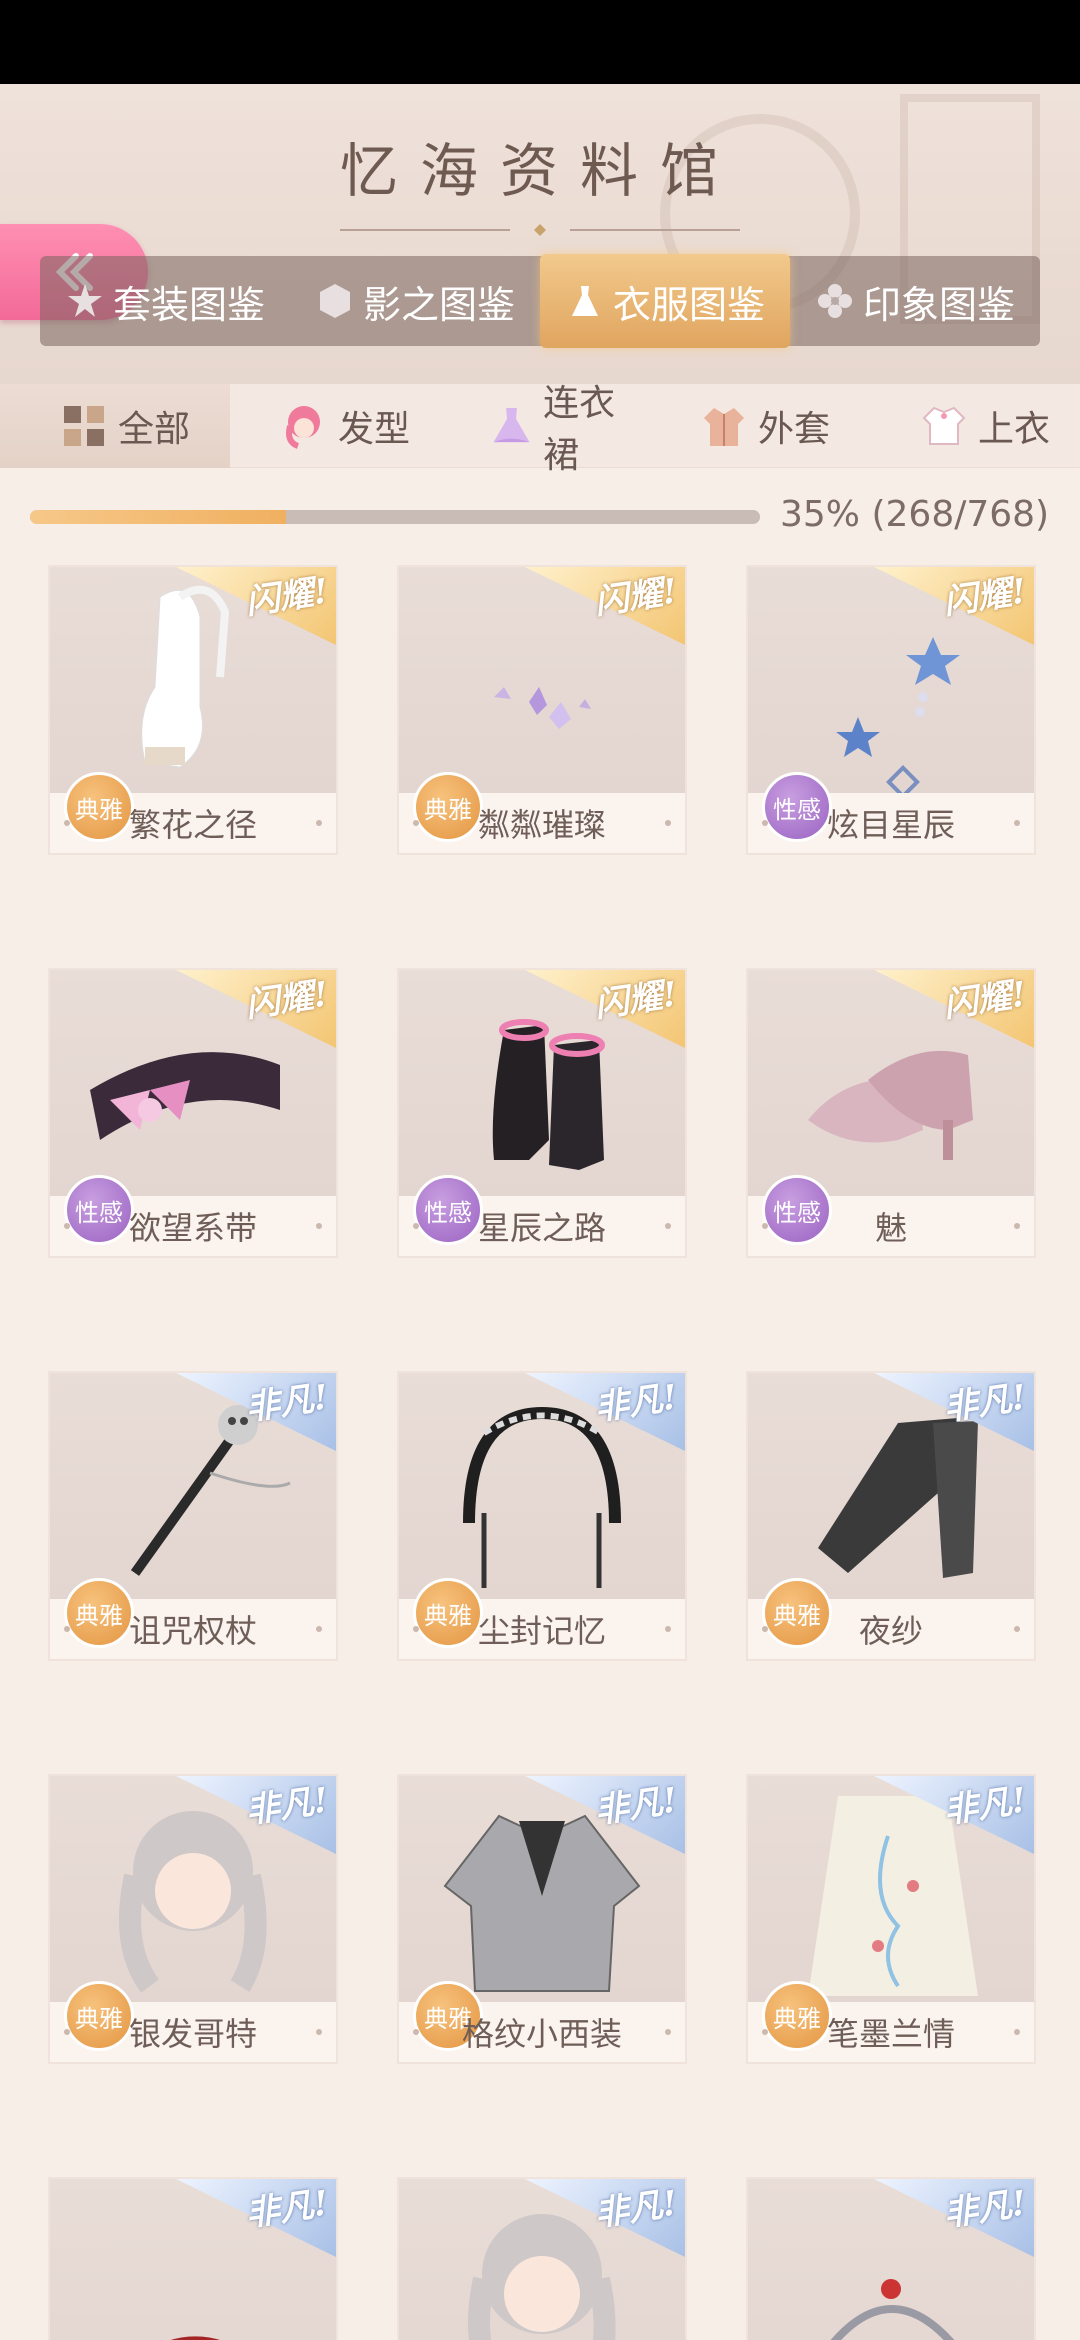  Describe the element at coordinates (542, 1516) in the screenshot. I see `item-card: 非凡! 典雅 尘封记忆` at that location.